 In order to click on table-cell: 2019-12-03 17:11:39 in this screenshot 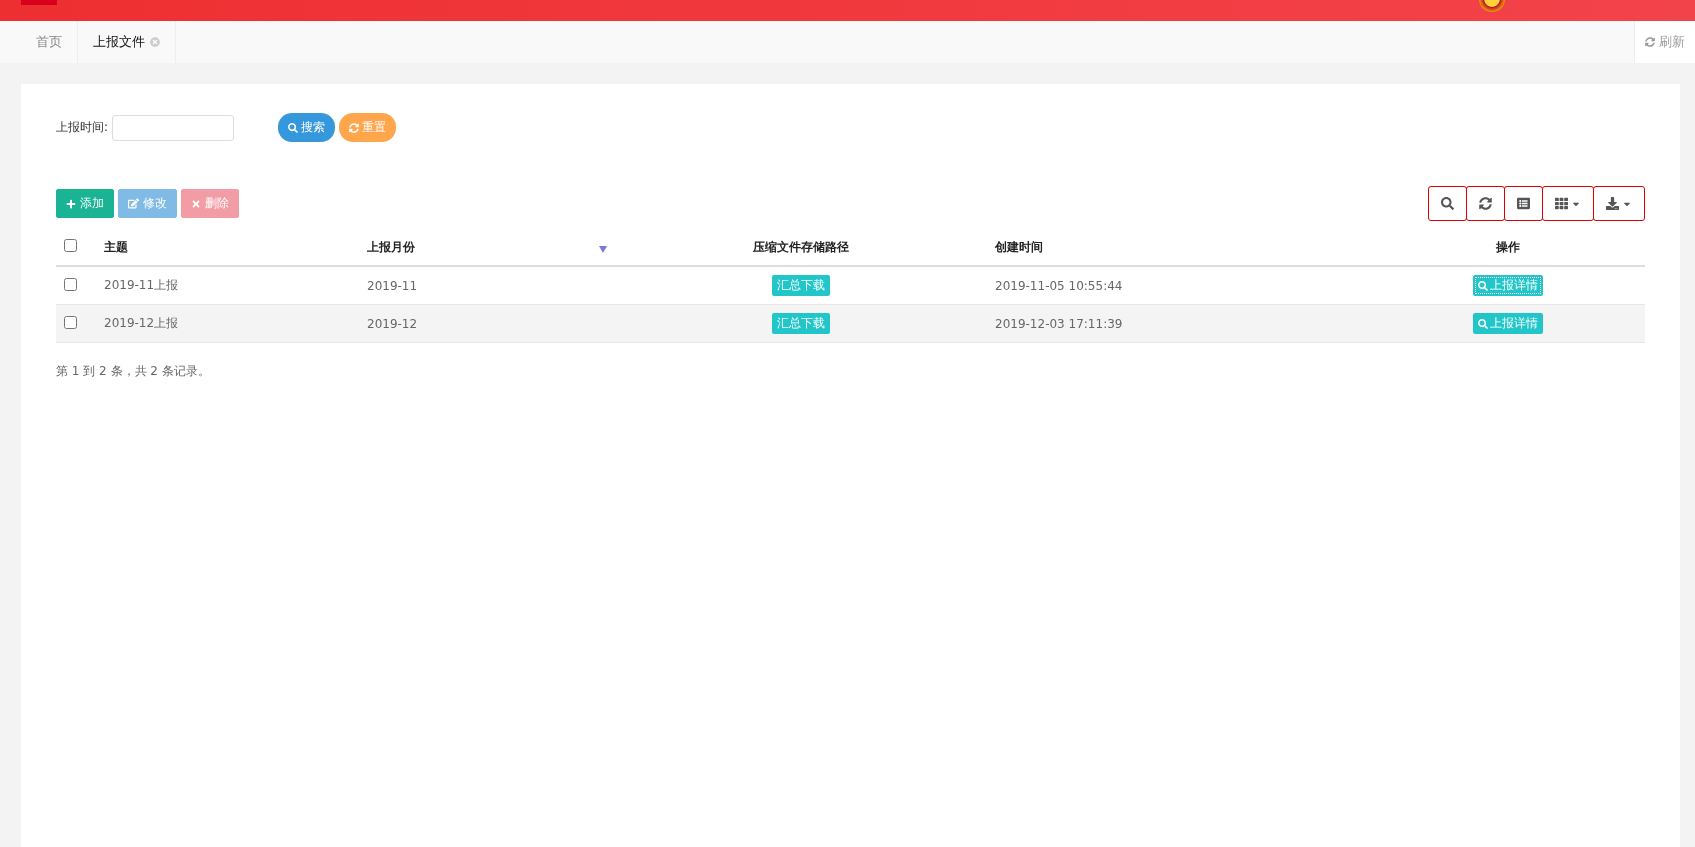, I will do `click(1178, 323)`.